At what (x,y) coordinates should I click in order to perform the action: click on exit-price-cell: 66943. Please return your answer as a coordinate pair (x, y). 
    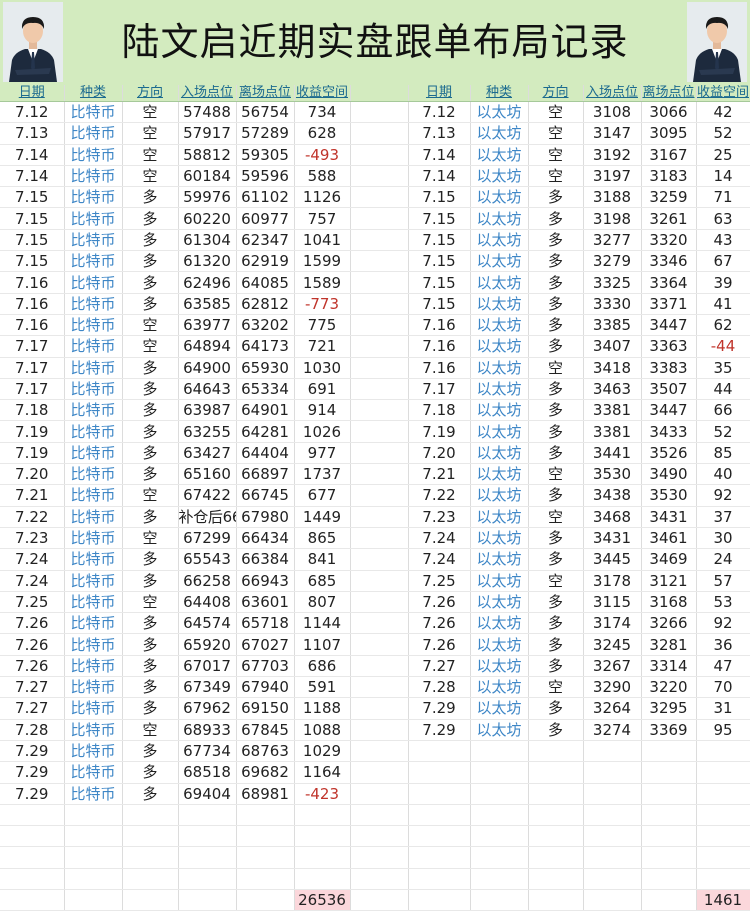
    Looking at the image, I should click on (265, 581).